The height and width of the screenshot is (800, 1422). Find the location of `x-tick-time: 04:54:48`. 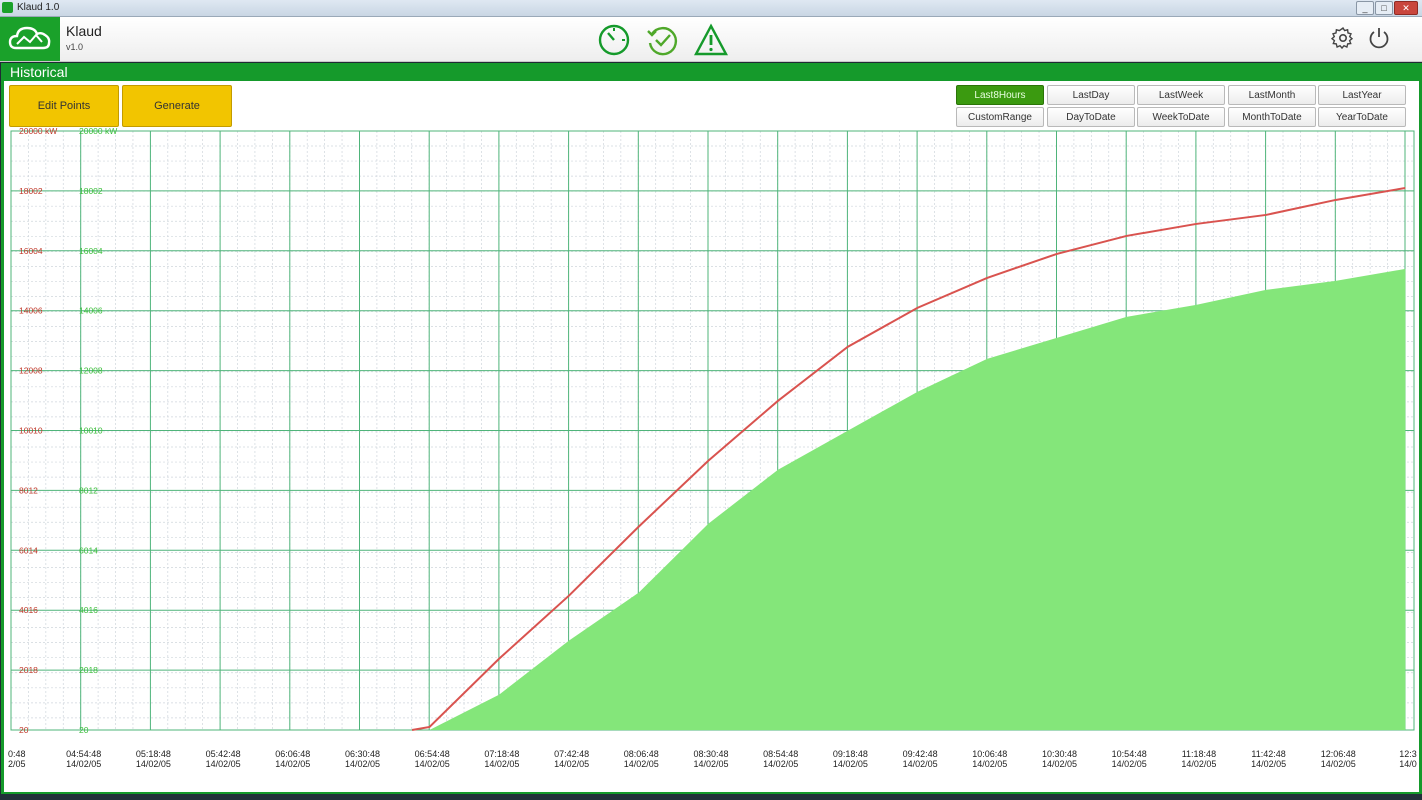

x-tick-time: 04:54:48 is located at coordinates (83, 754).